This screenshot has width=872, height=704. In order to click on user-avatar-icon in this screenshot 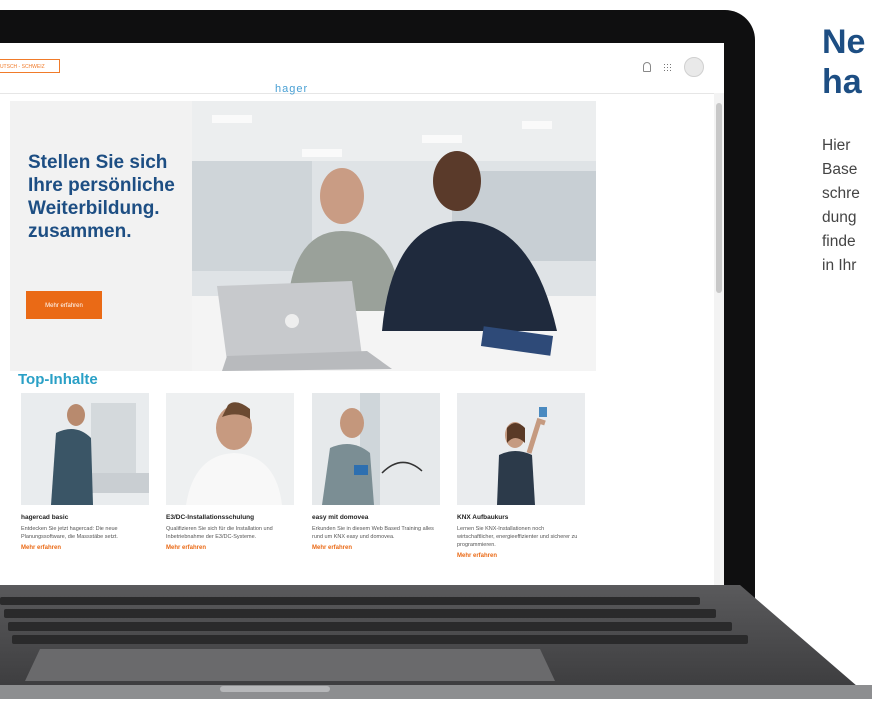, I will do `click(694, 67)`.